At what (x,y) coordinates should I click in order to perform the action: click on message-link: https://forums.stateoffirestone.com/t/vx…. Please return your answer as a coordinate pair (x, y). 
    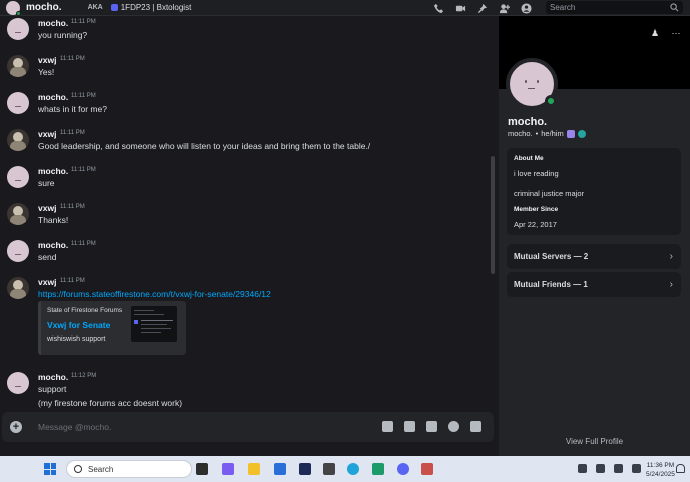
    Looking at the image, I should click on (154, 294).